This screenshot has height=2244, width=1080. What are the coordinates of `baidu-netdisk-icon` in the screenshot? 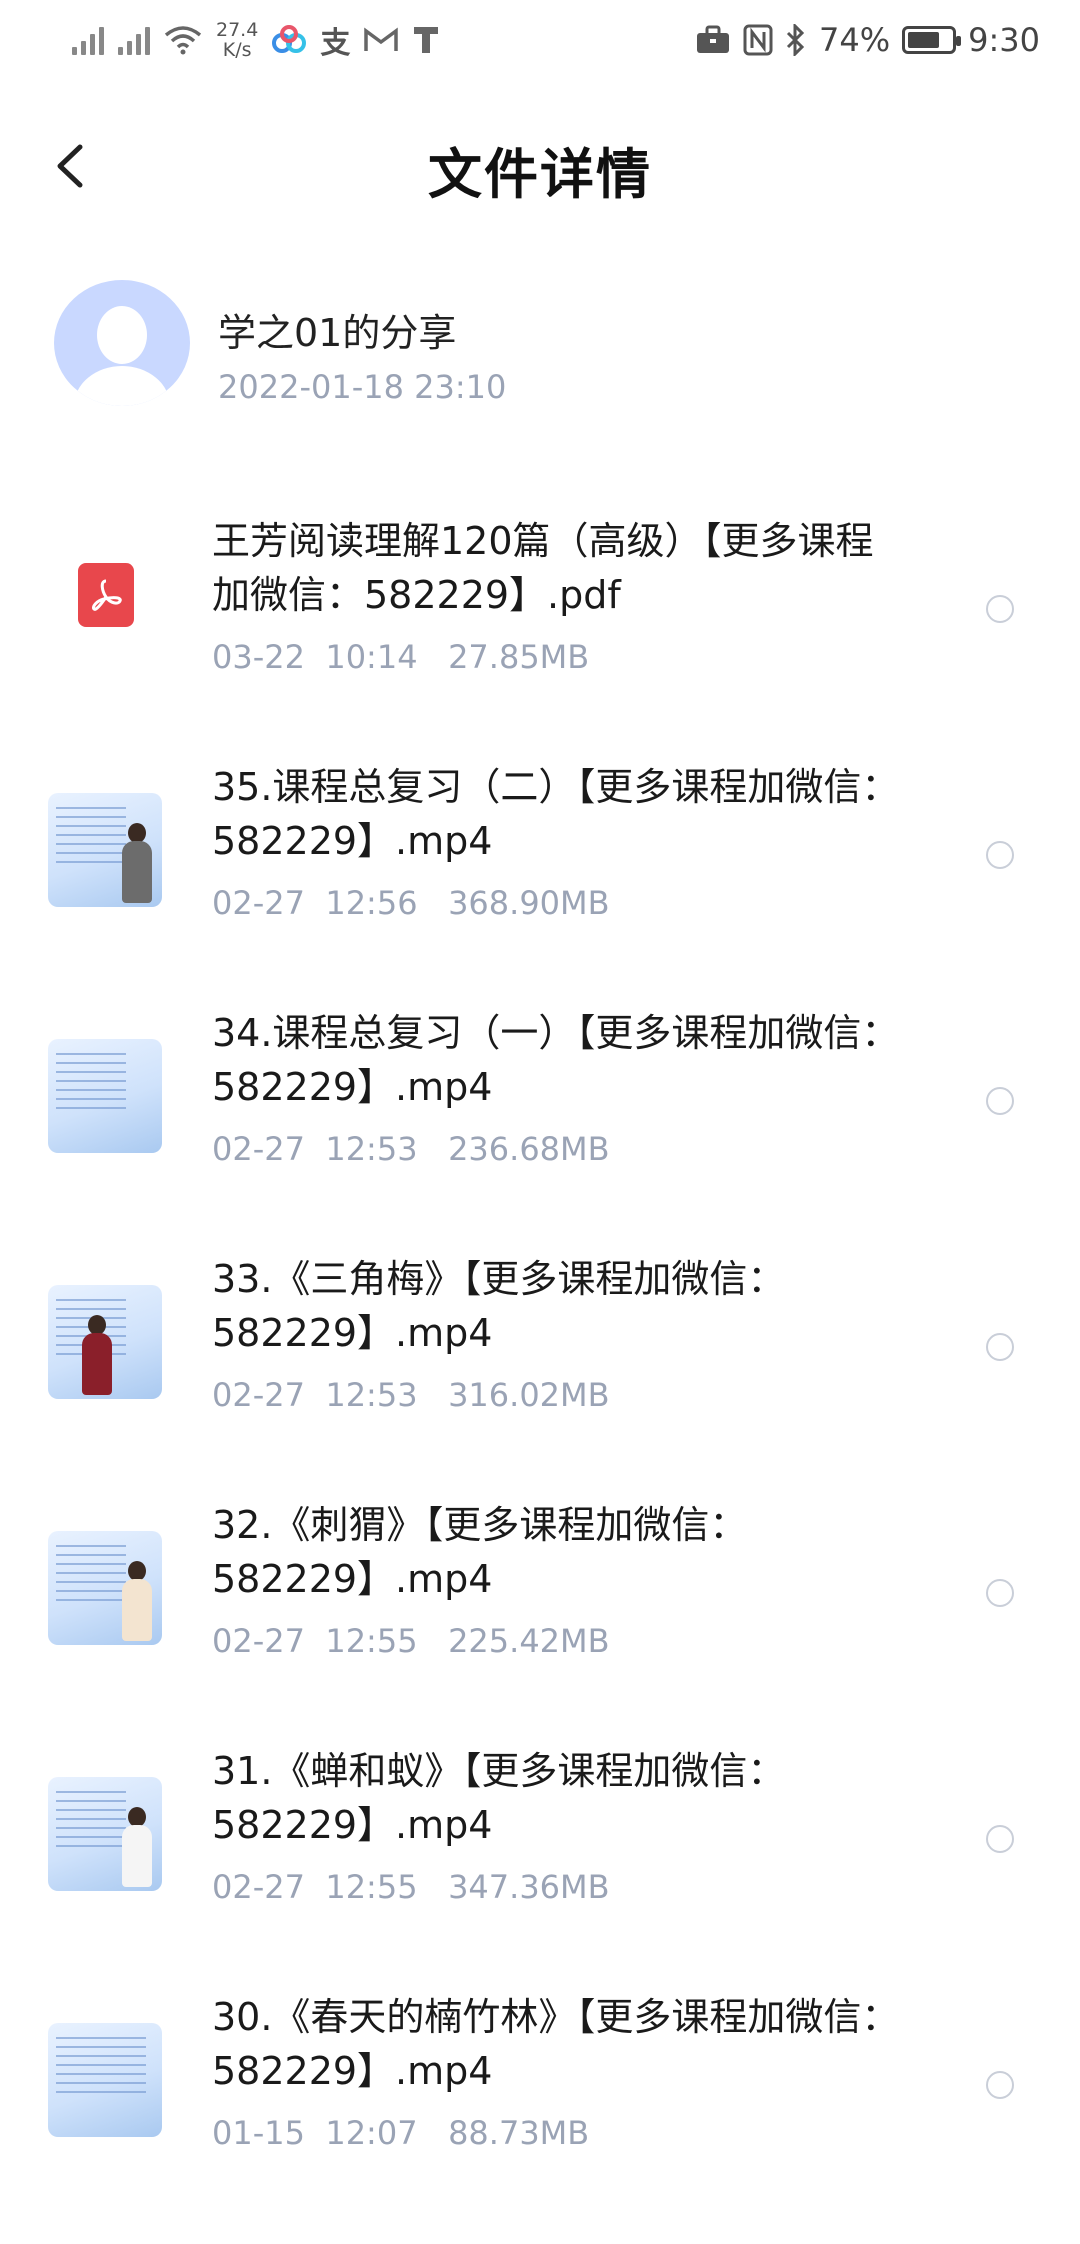 It's located at (289, 39).